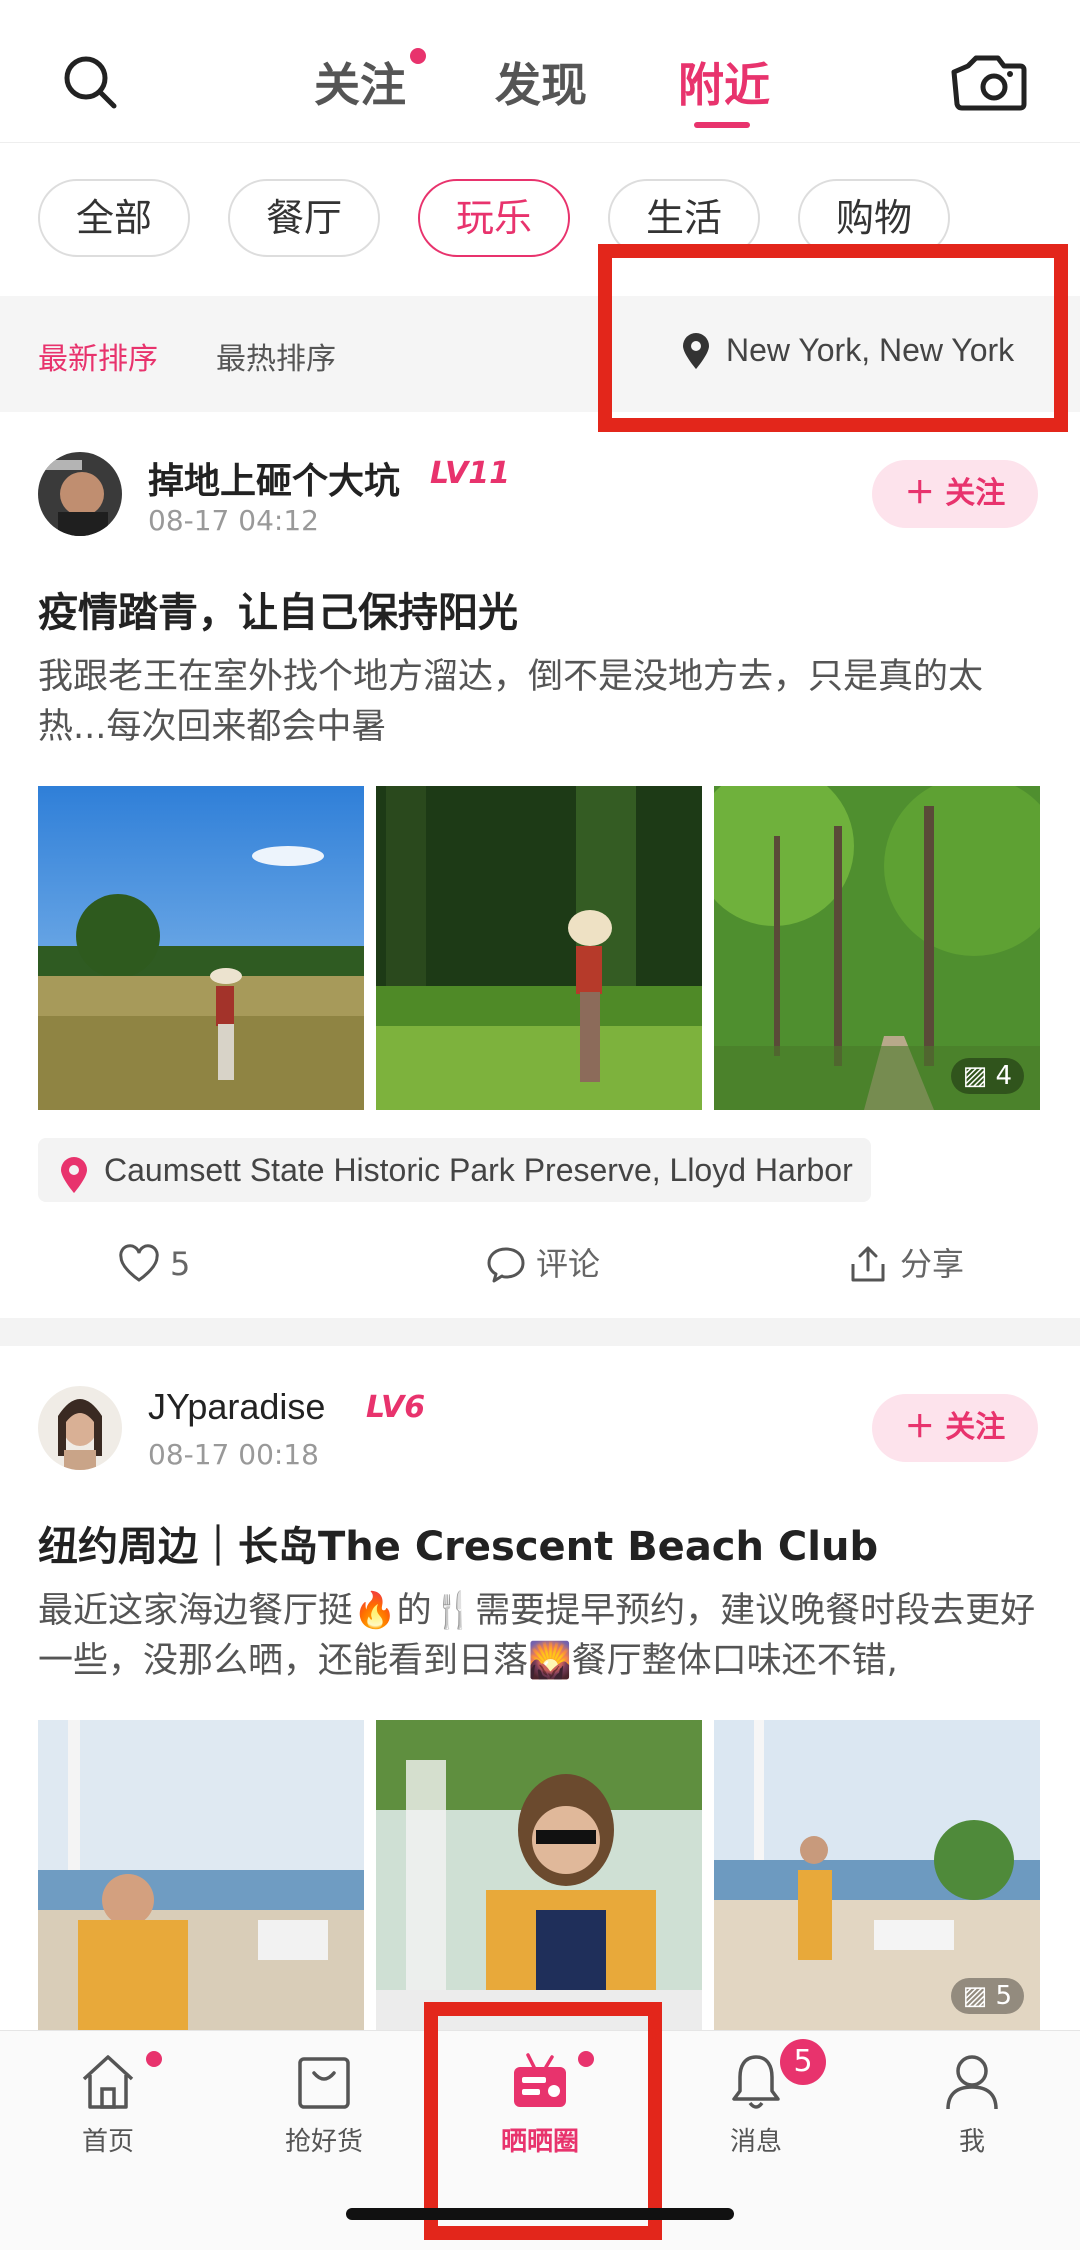  Describe the element at coordinates (107, 2142) in the screenshot. I see `nav-home-label: 首页` at that location.